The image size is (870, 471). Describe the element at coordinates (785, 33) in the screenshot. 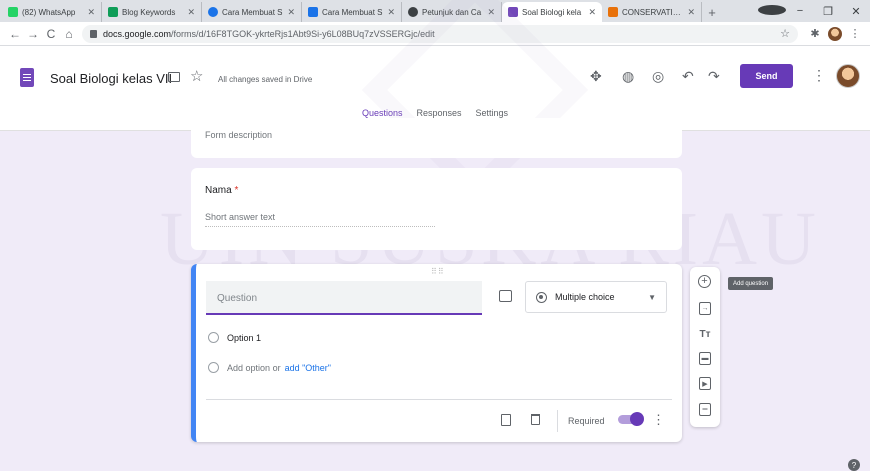

I see `bookmark-star-icon: ☆` at that location.